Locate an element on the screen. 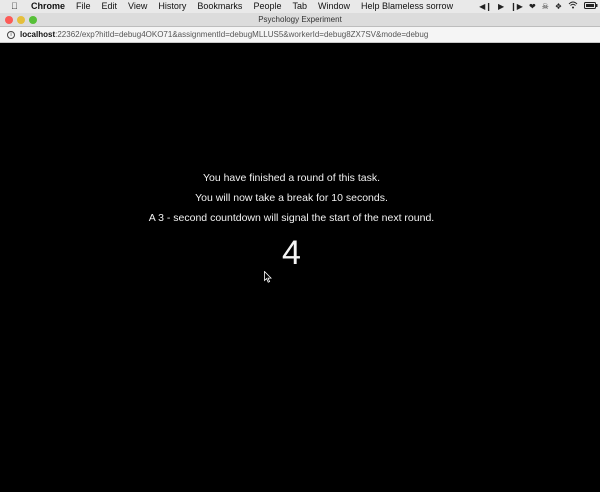 The width and height of the screenshot is (600, 492). dropbox-icon: ❖ is located at coordinates (558, 6).